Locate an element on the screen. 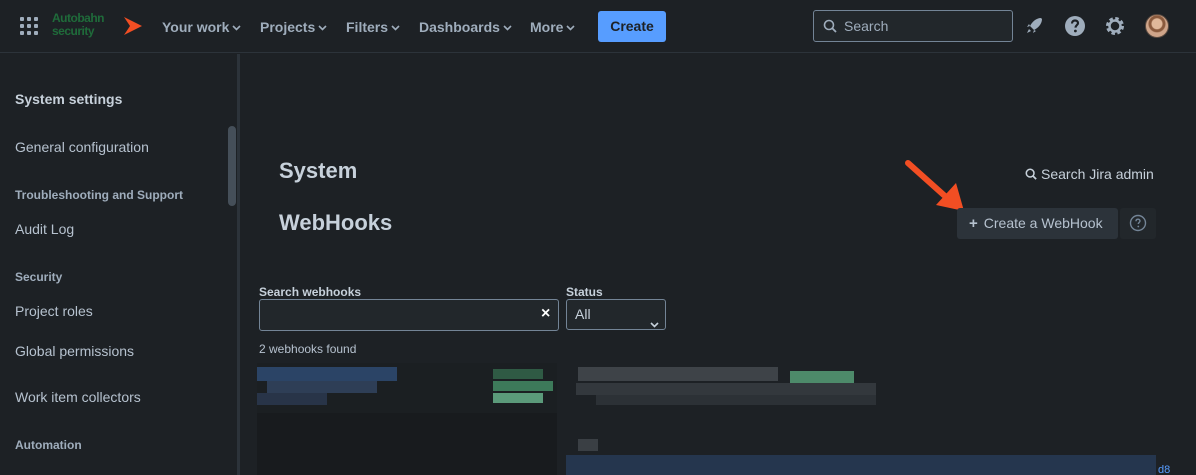 The height and width of the screenshot is (475, 1196). help-button is located at coordinates (1138, 223).